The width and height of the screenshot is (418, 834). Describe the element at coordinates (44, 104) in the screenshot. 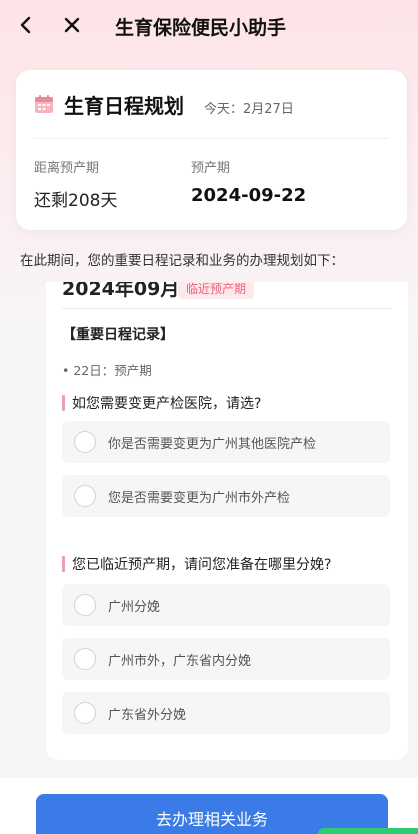

I see `calendar-icon` at that location.